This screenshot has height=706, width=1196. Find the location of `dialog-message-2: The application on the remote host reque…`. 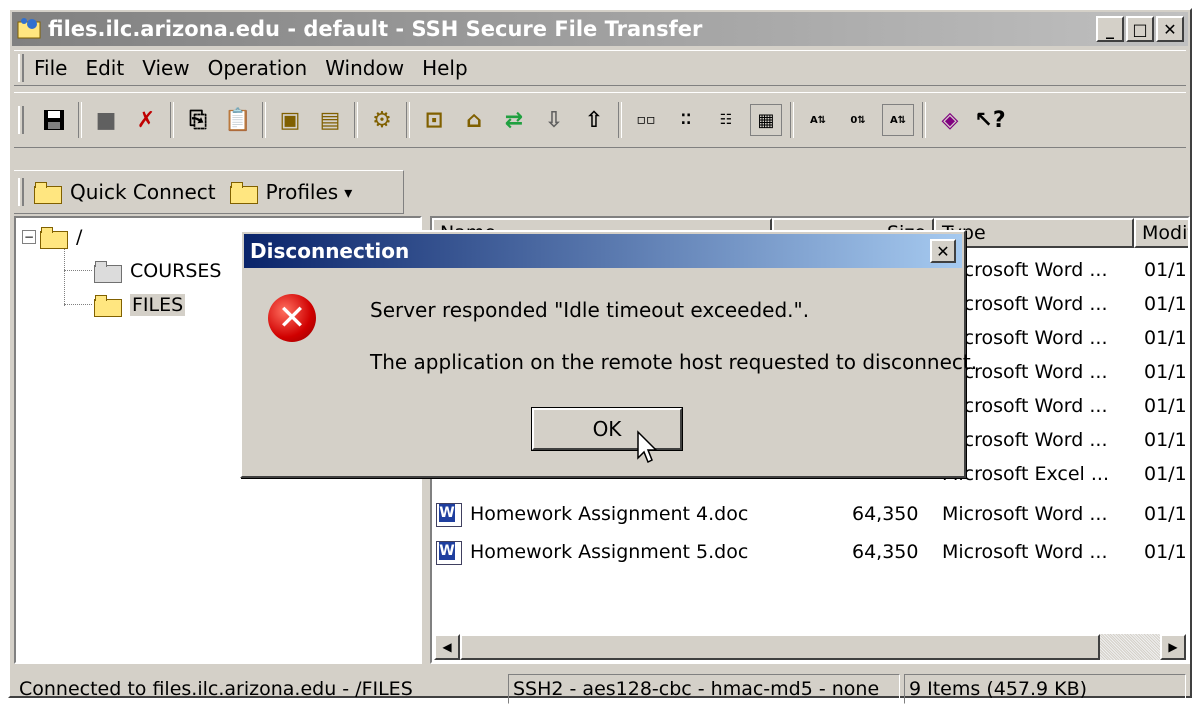

dialog-message-2: The application on the remote host reque… is located at coordinates (674, 362).